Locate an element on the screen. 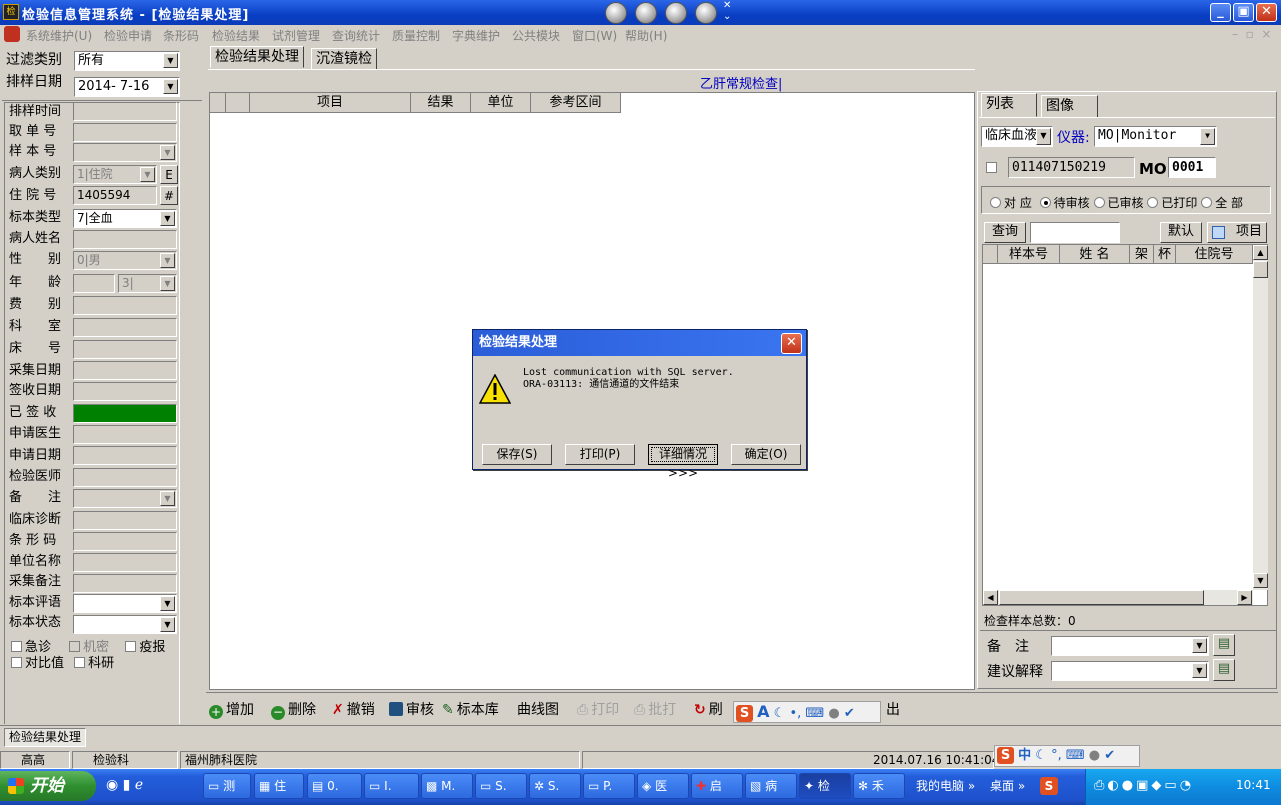 This screenshot has width=1281, height=805. tray-icons: ⎙◐●▣◆▭◔ is located at coordinates (1144, 785).